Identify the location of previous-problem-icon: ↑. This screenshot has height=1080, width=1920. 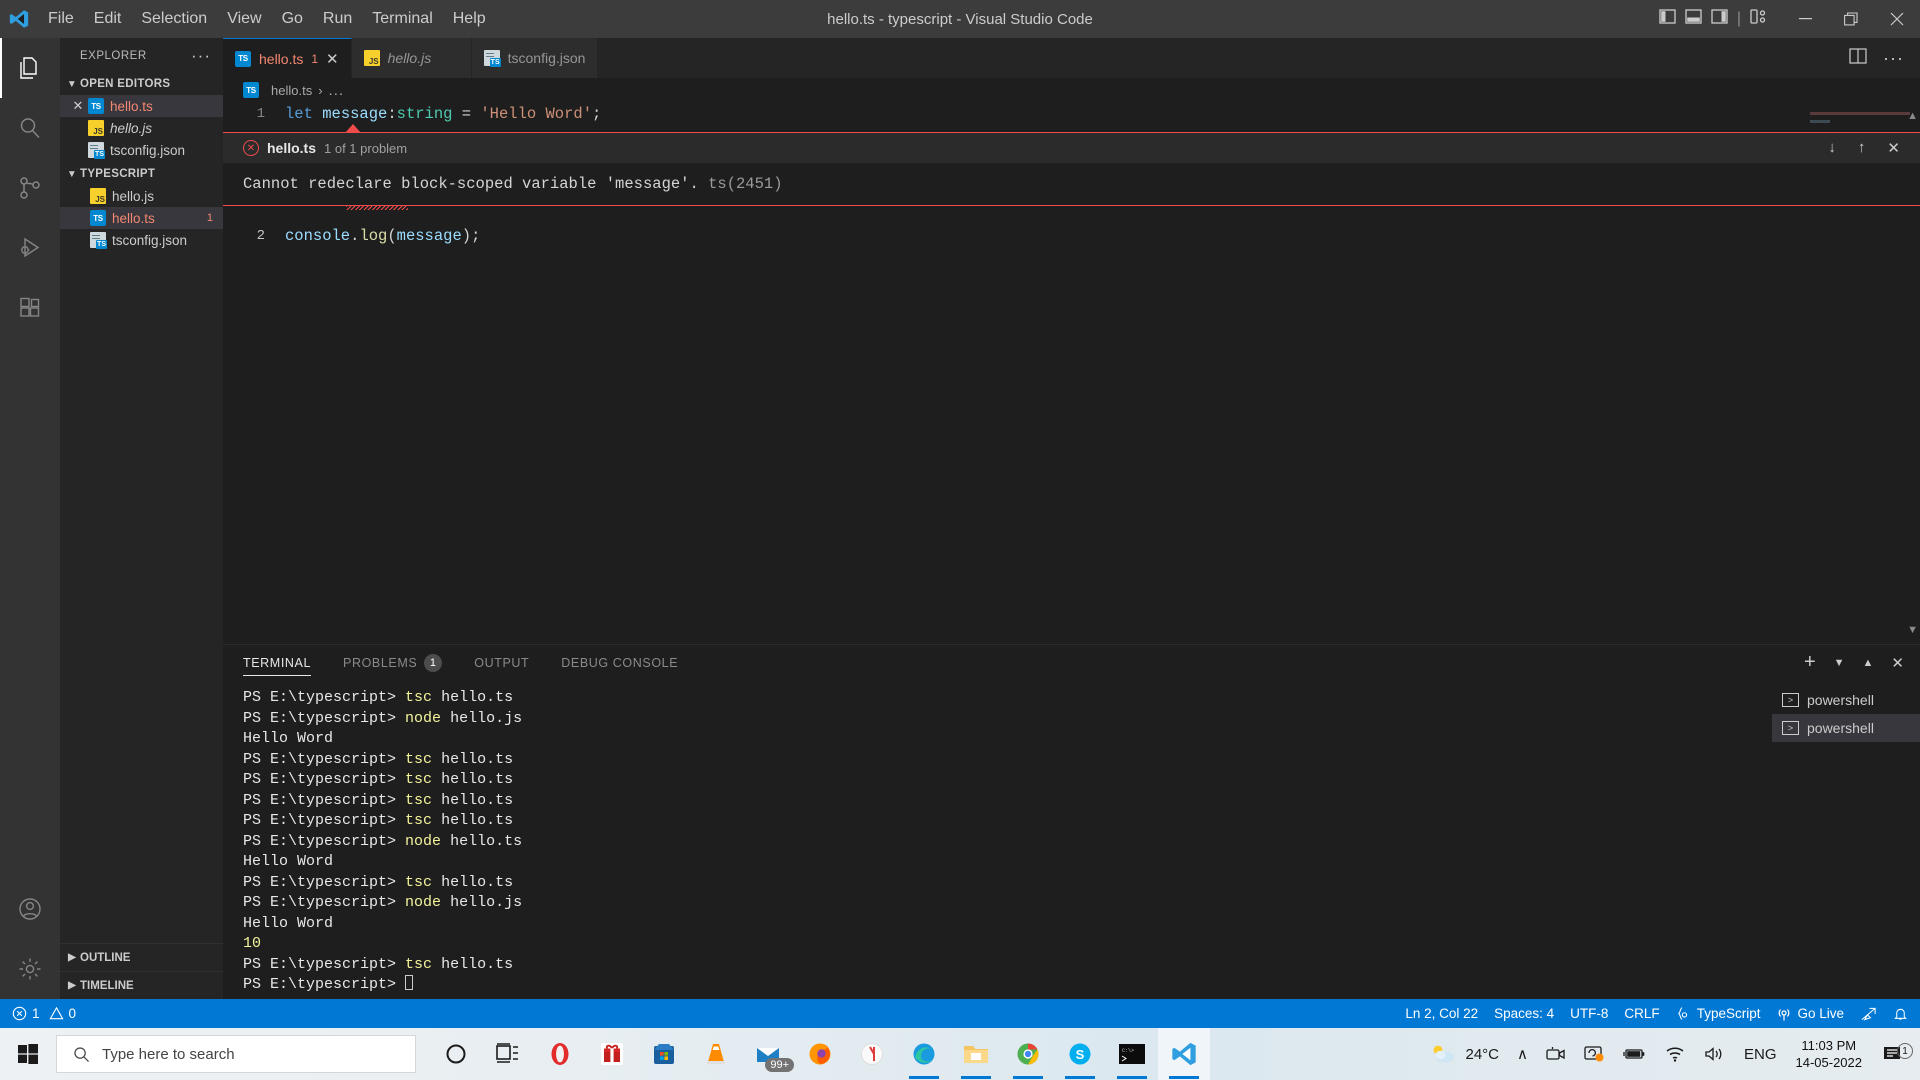
(1862, 148).